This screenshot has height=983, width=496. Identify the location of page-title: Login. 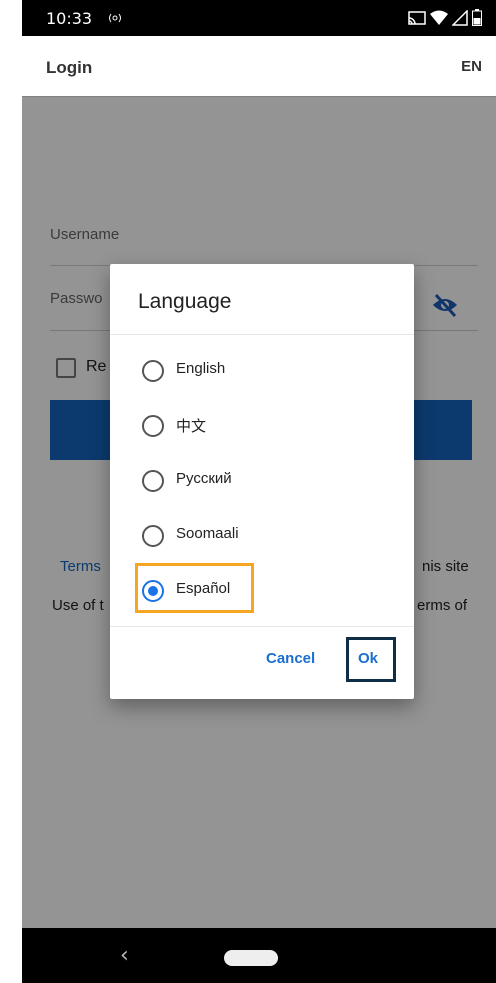
(69, 67).